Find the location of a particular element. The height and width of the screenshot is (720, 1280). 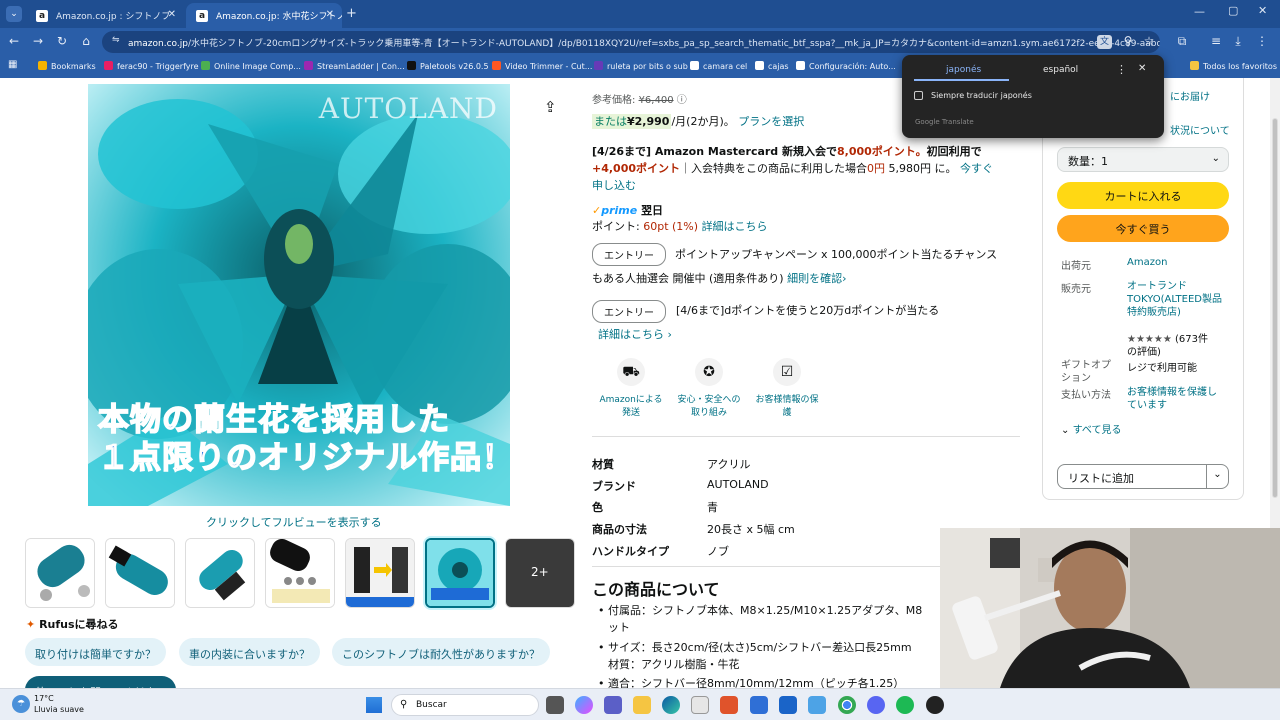

tab-amazon-product: a Amazon.co.jp: 水中花シフトノブ ✕ is located at coordinates (264, 15).